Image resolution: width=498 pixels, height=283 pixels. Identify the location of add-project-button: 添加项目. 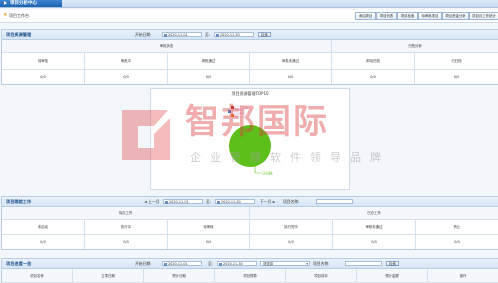
(365, 16).